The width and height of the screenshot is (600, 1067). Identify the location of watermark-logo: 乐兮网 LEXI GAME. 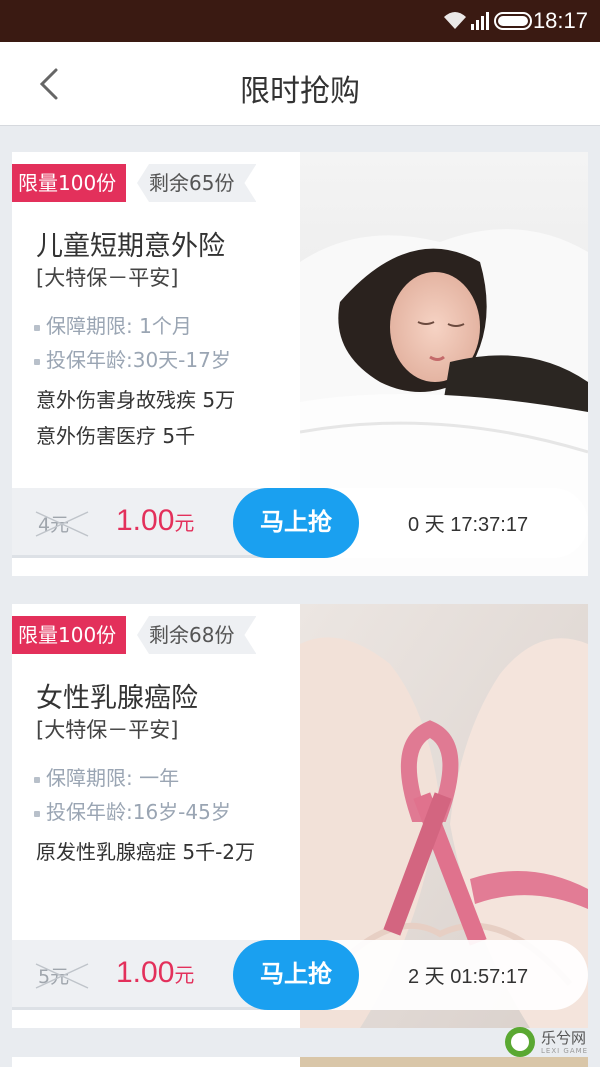
(550, 1045).